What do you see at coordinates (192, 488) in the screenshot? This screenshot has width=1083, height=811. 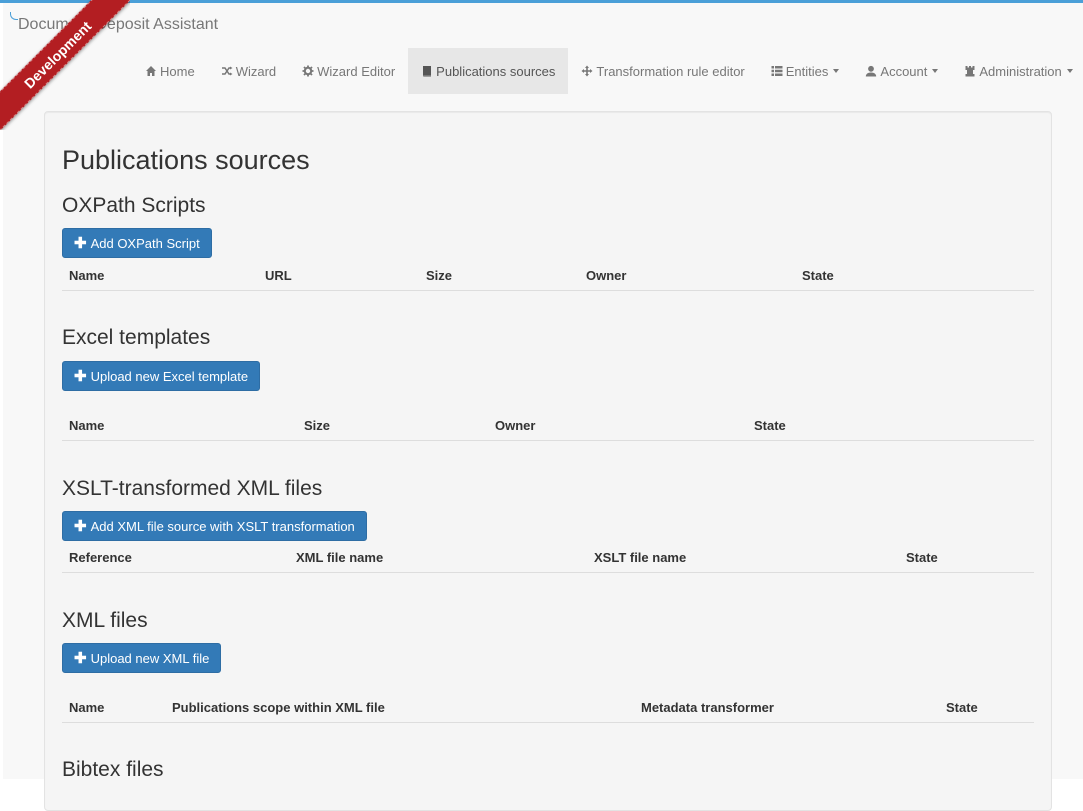 I see `xslt-section-title: XSLT-transformed XML files` at bounding box center [192, 488].